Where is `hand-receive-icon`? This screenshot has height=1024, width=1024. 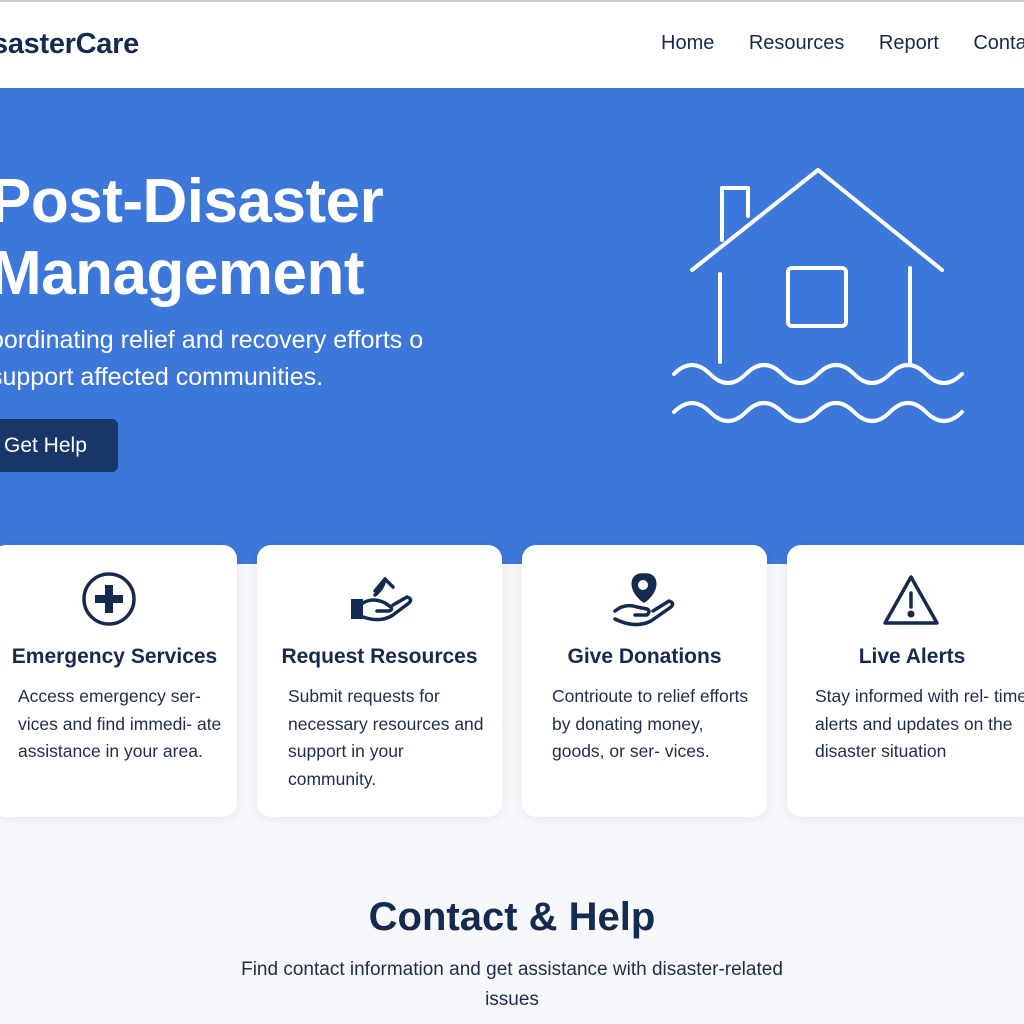 hand-receive-icon is located at coordinates (382, 599).